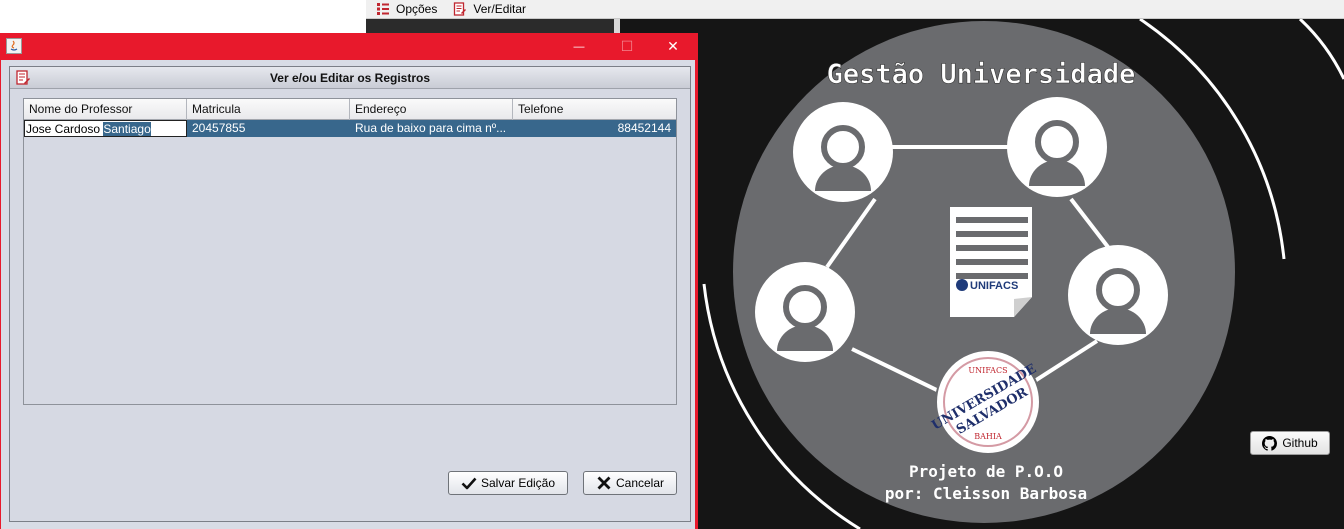  What do you see at coordinates (1321, 49) in the screenshot?
I see `decorative-arc` at bounding box center [1321, 49].